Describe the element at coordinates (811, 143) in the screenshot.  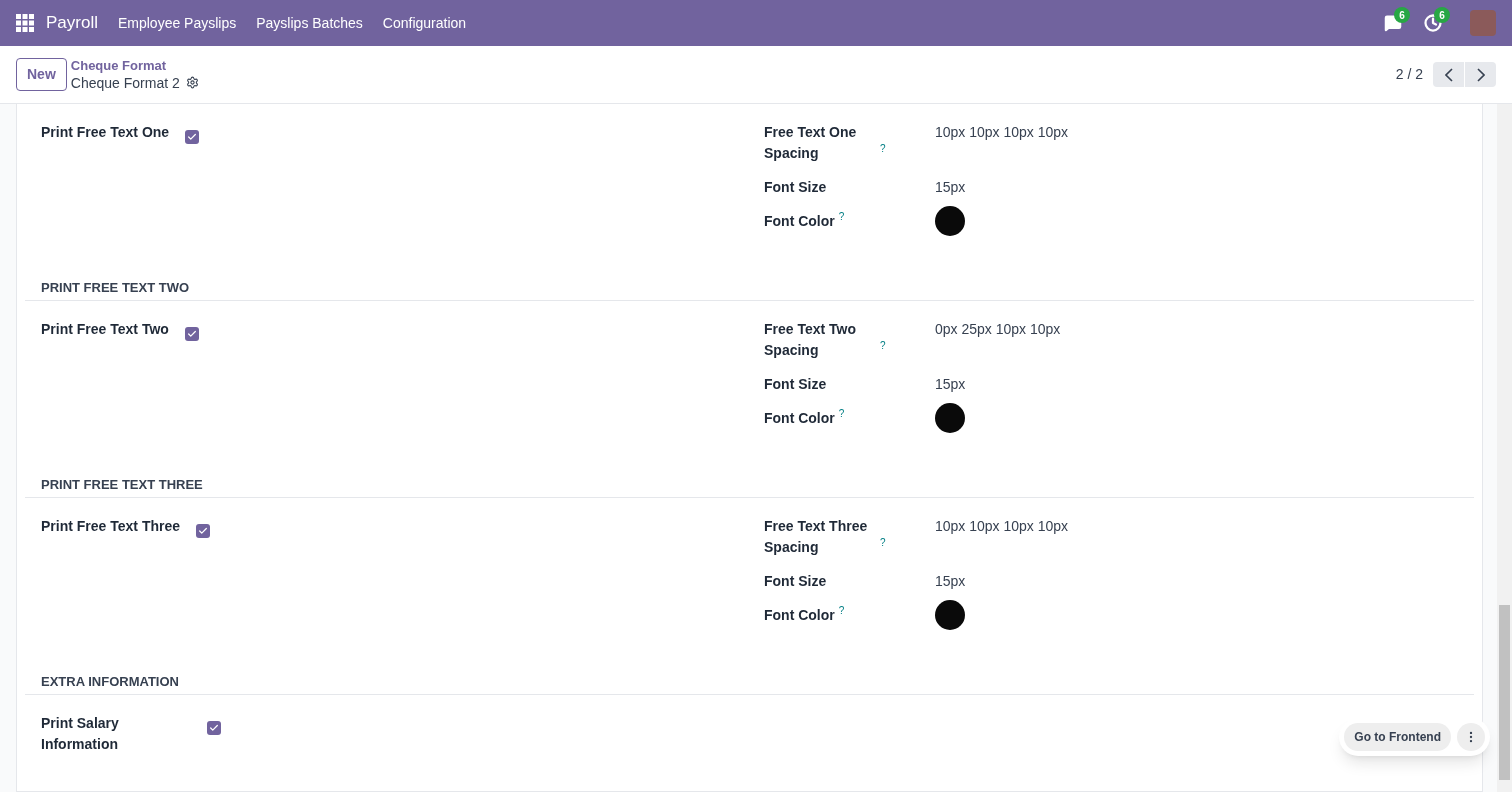
I see `field-label: Free Text One Spacing` at that location.